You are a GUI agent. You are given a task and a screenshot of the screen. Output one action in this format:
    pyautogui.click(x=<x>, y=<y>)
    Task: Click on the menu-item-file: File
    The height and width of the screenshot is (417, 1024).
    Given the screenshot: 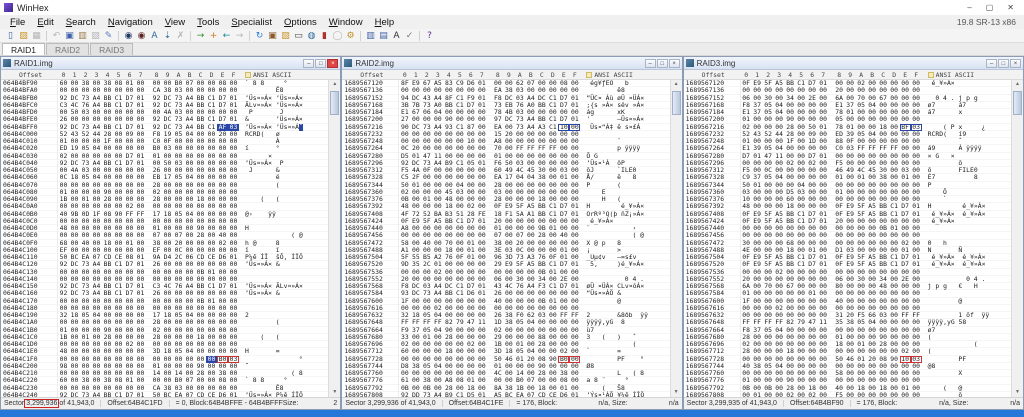 What is the action you would take?
    pyautogui.click(x=17, y=22)
    